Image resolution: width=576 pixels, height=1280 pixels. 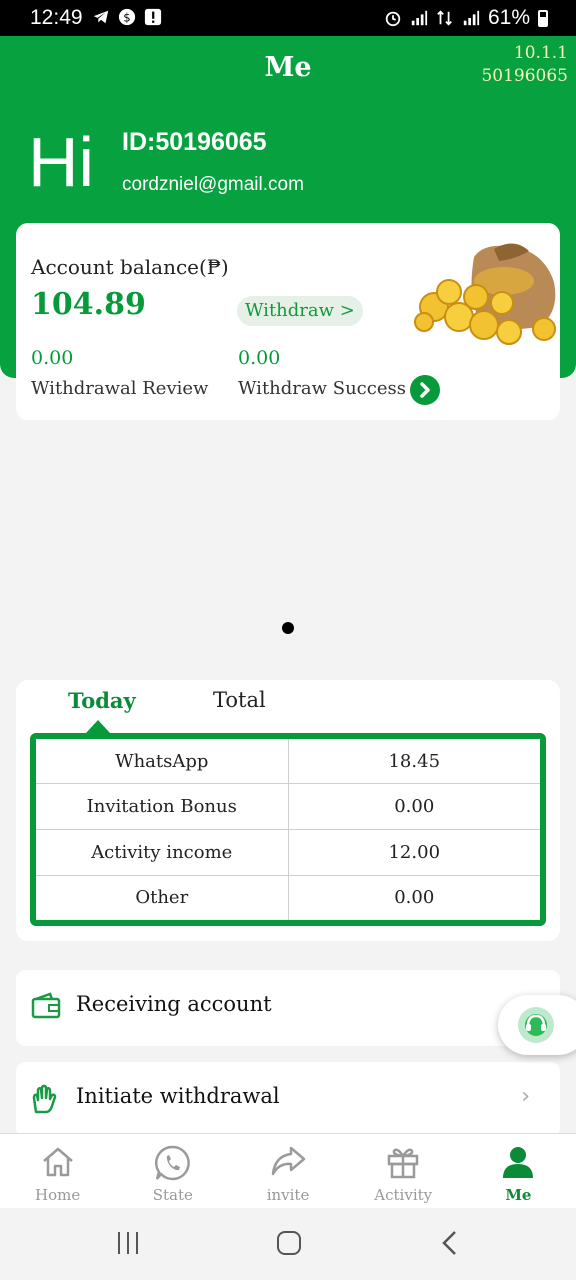 I want to click on alert-icon, so click(x=153, y=17).